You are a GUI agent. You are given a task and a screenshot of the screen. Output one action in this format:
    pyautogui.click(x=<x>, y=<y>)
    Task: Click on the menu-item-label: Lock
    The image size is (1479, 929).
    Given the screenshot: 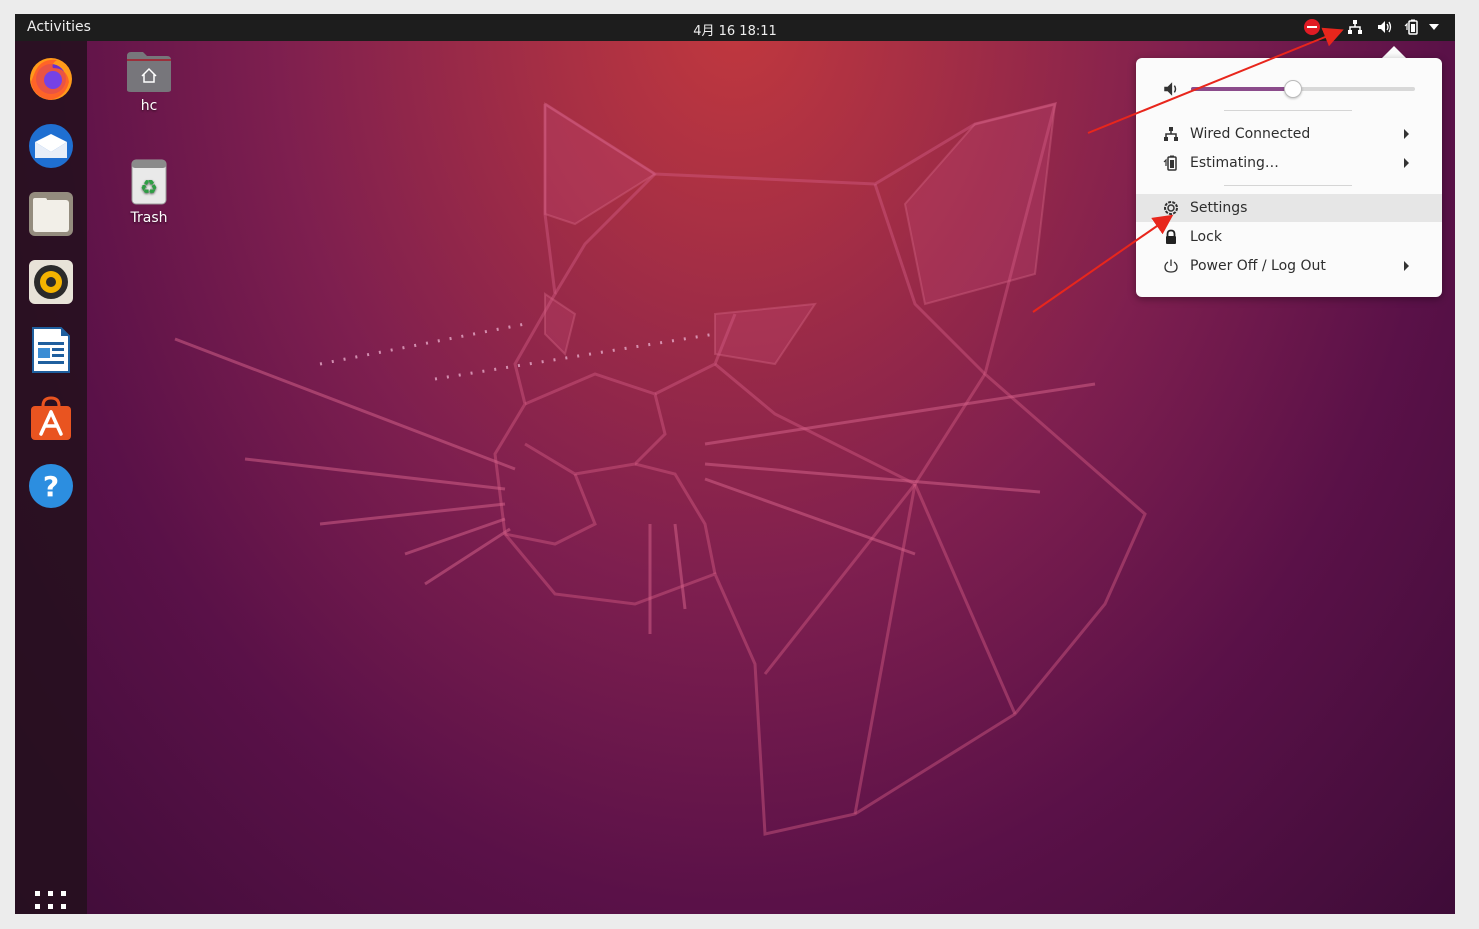 What is the action you would take?
    pyautogui.click(x=1206, y=237)
    